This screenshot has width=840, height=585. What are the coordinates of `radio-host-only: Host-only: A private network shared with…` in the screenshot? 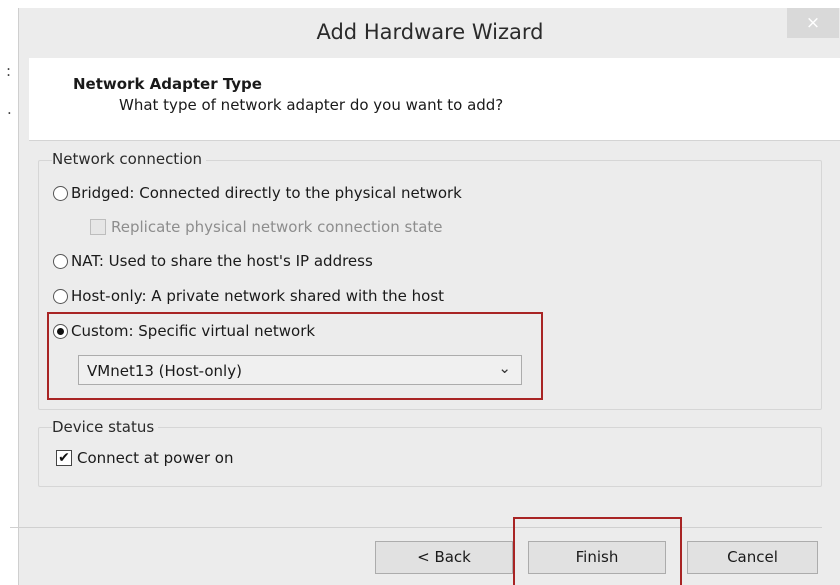 It's located at (248, 296).